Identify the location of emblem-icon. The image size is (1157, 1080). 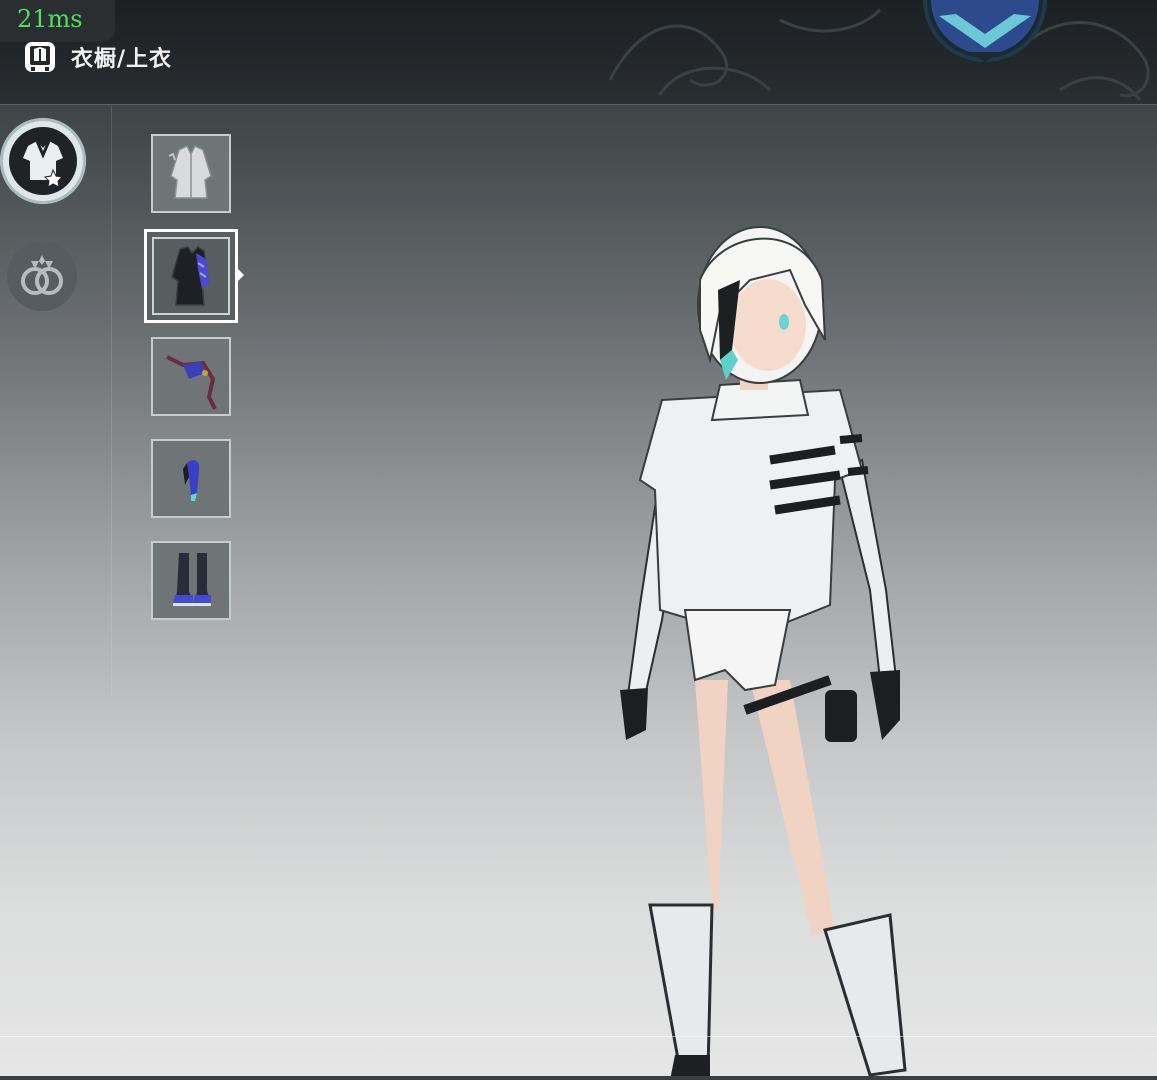
(985, 31).